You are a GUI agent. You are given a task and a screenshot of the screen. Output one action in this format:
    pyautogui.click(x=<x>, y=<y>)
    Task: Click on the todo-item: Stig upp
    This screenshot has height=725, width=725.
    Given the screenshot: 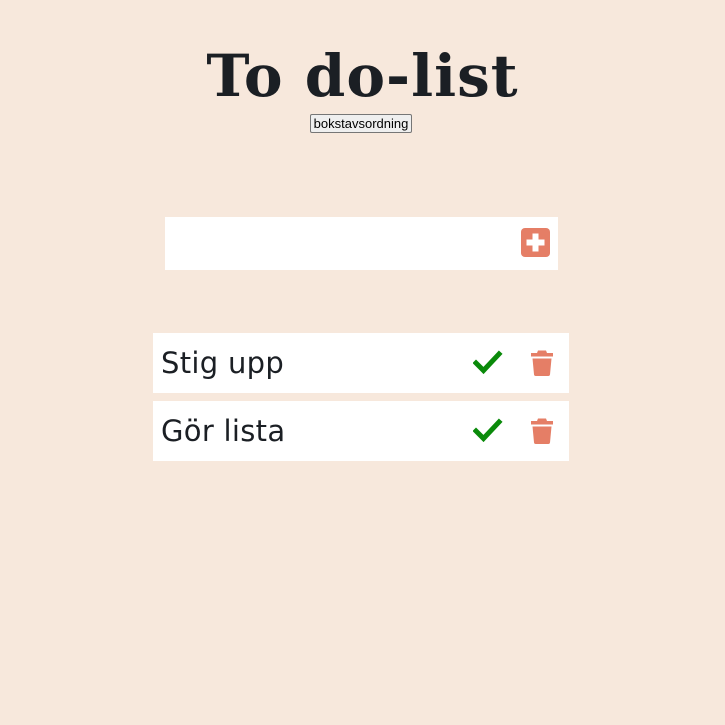 What is the action you would take?
    pyautogui.click(x=361, y=363)
    